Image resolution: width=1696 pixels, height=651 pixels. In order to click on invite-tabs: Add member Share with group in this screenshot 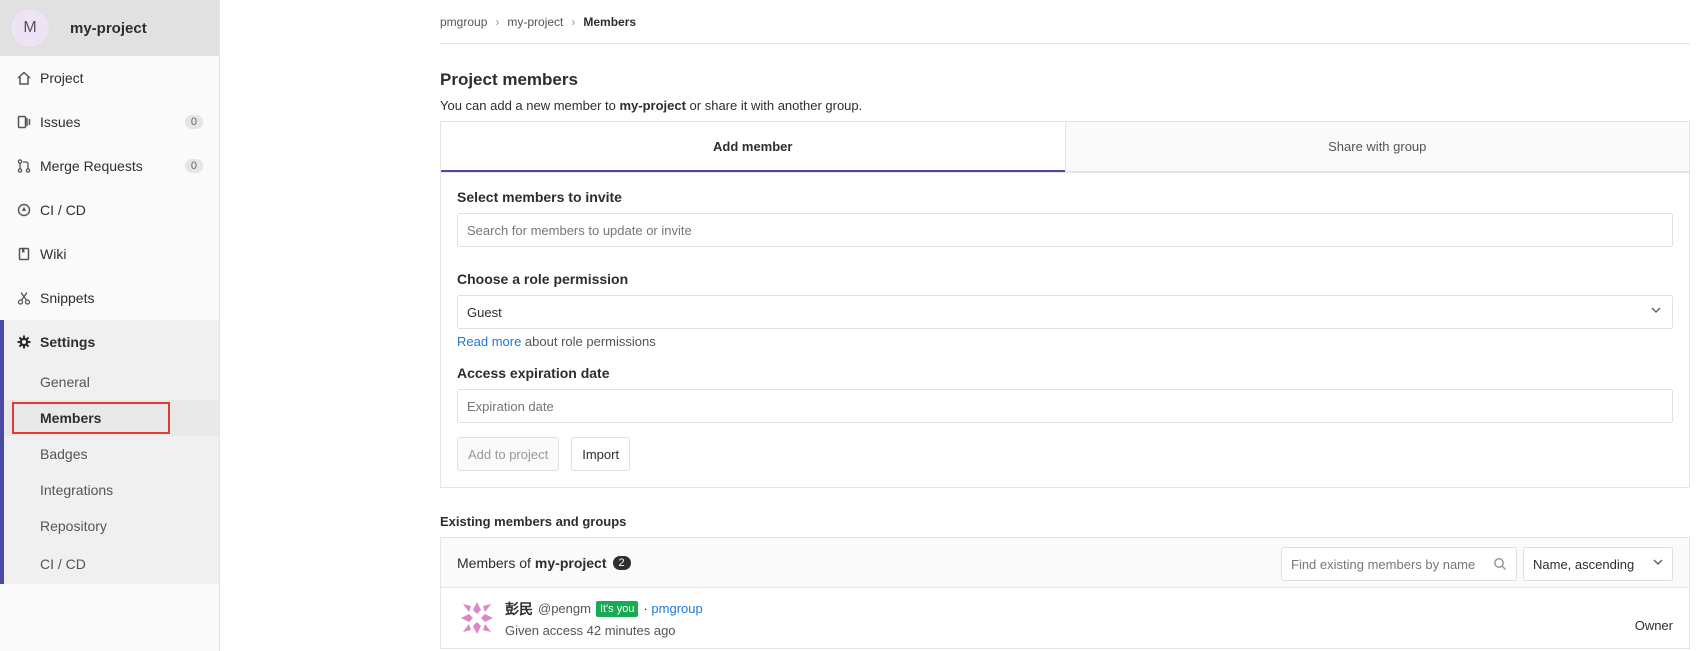, I will do `click(1065, 147)`.